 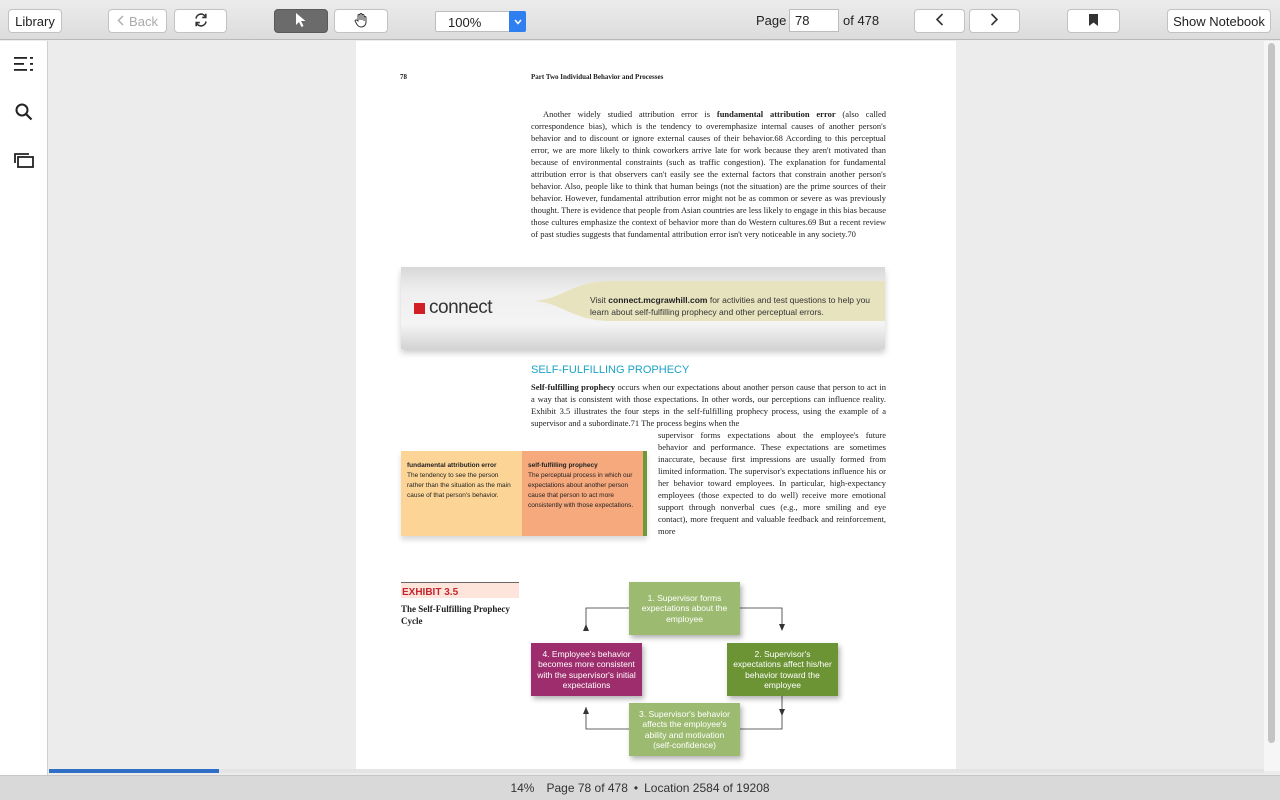 What do you see at coordinates (861, 20) in the screenshot?
I see `page-total-label: of 478` at bounding box center [861, 20].